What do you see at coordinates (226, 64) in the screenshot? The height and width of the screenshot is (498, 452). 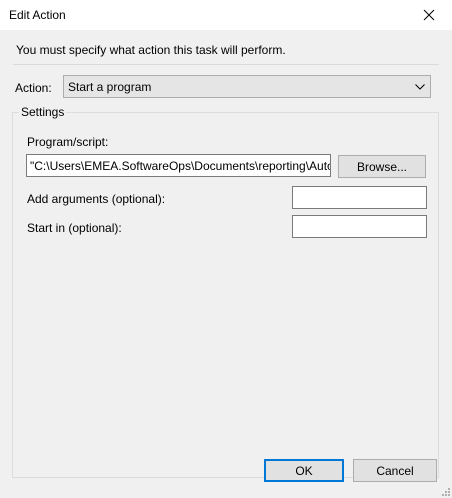 I see `divider` at bounding box center [226, 64].